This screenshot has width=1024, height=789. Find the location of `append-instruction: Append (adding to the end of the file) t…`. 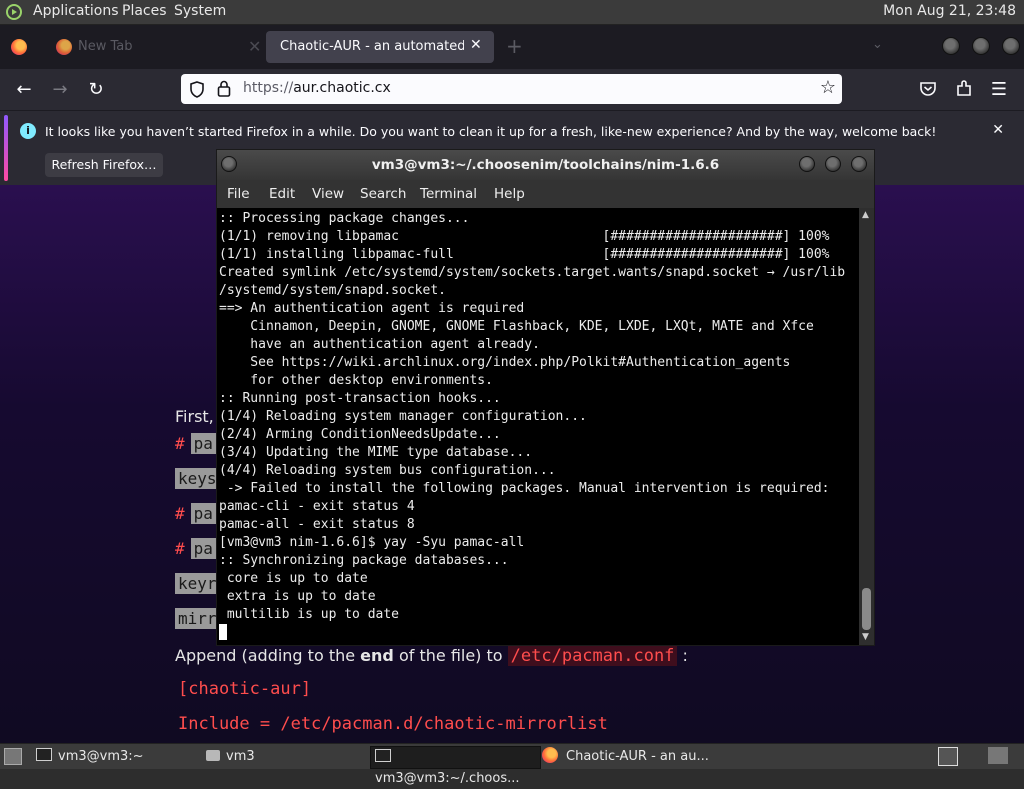

append-instruction: Append (adding to the end of the file) t… is located at coordinates (431, 656).